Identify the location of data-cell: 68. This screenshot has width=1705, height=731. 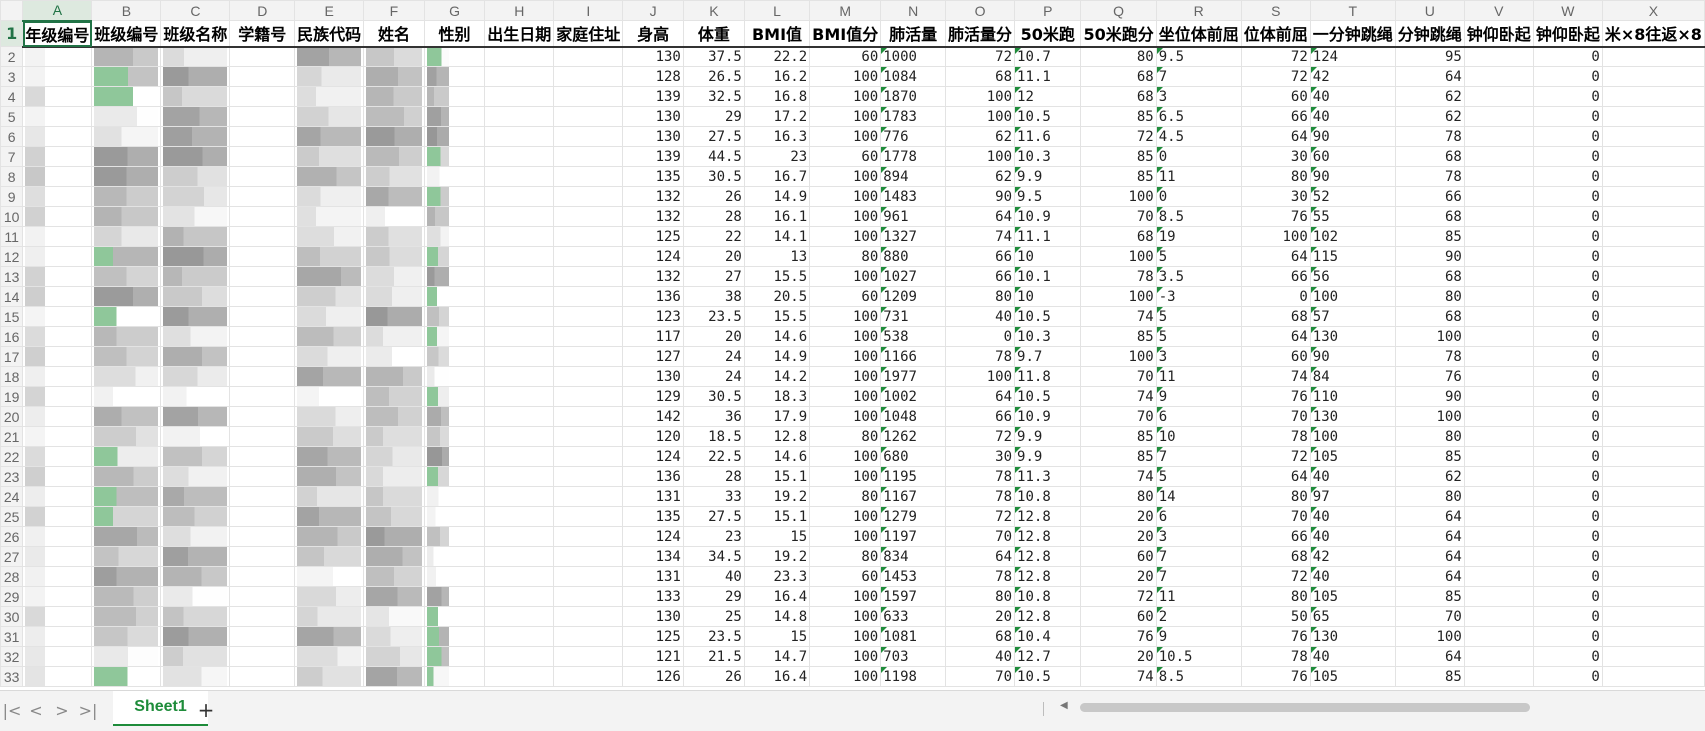
(1429, 216).